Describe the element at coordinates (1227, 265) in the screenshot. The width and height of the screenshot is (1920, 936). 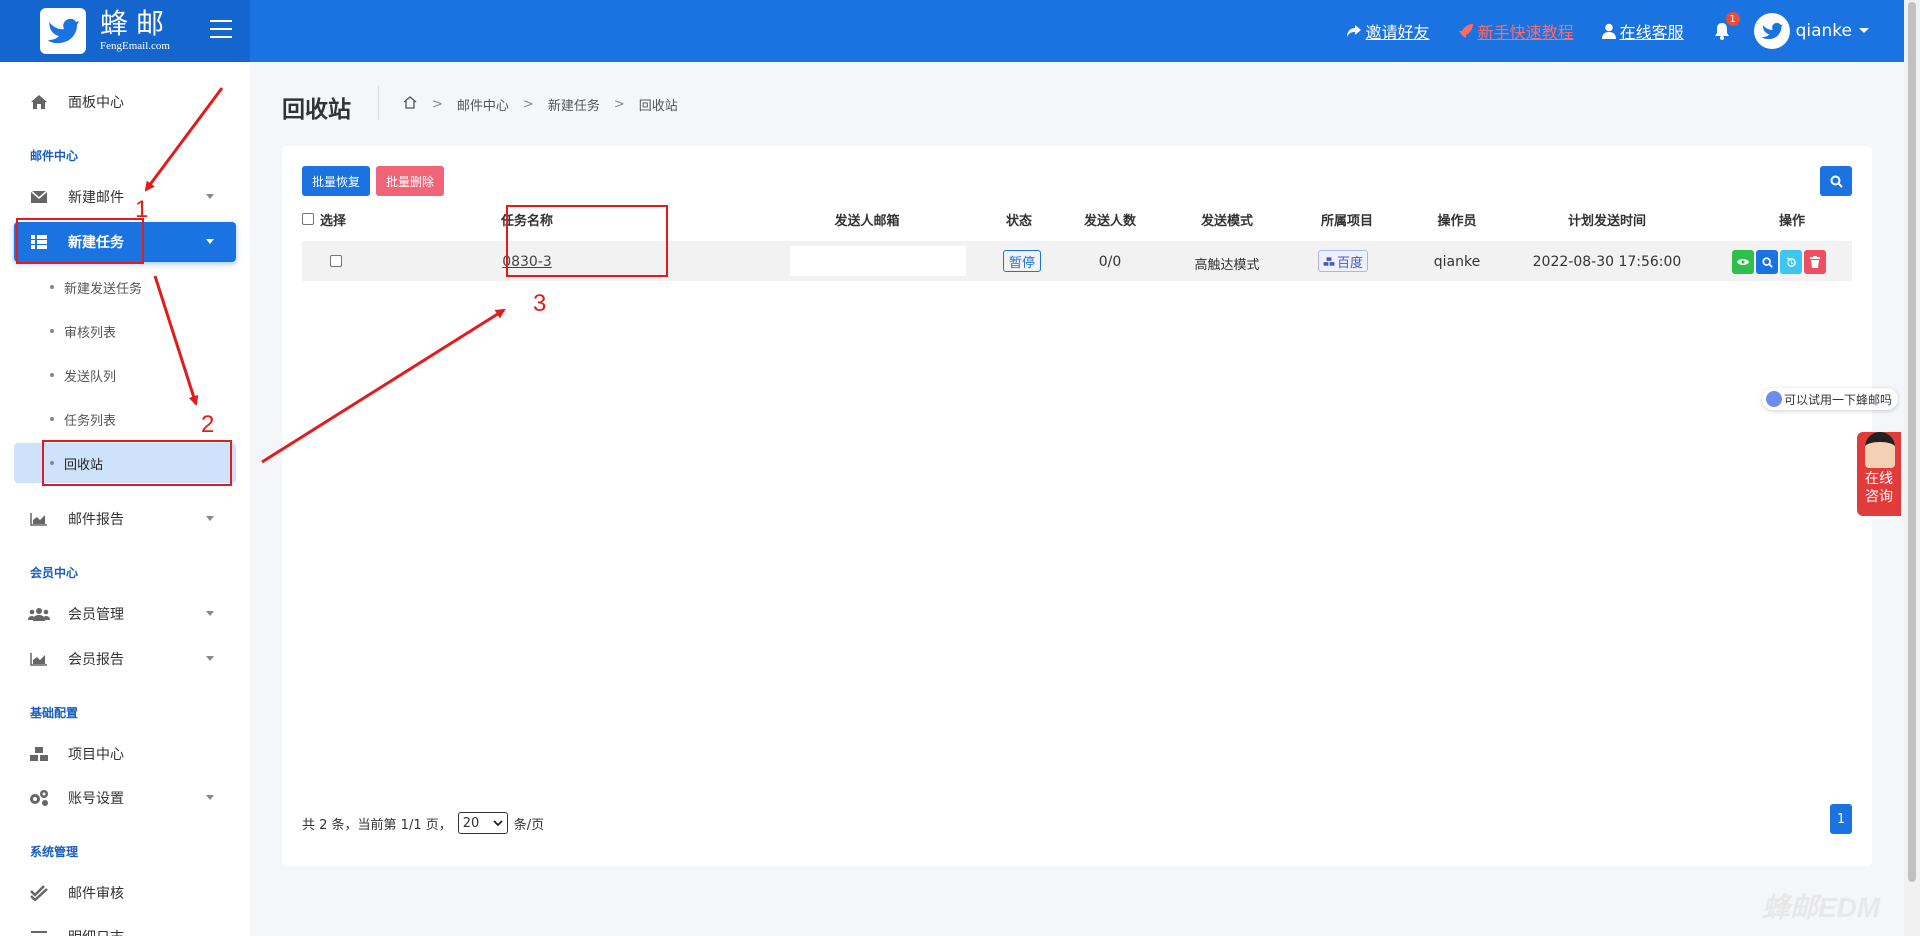
I see `mode-cell: 高触达模式` at that location.